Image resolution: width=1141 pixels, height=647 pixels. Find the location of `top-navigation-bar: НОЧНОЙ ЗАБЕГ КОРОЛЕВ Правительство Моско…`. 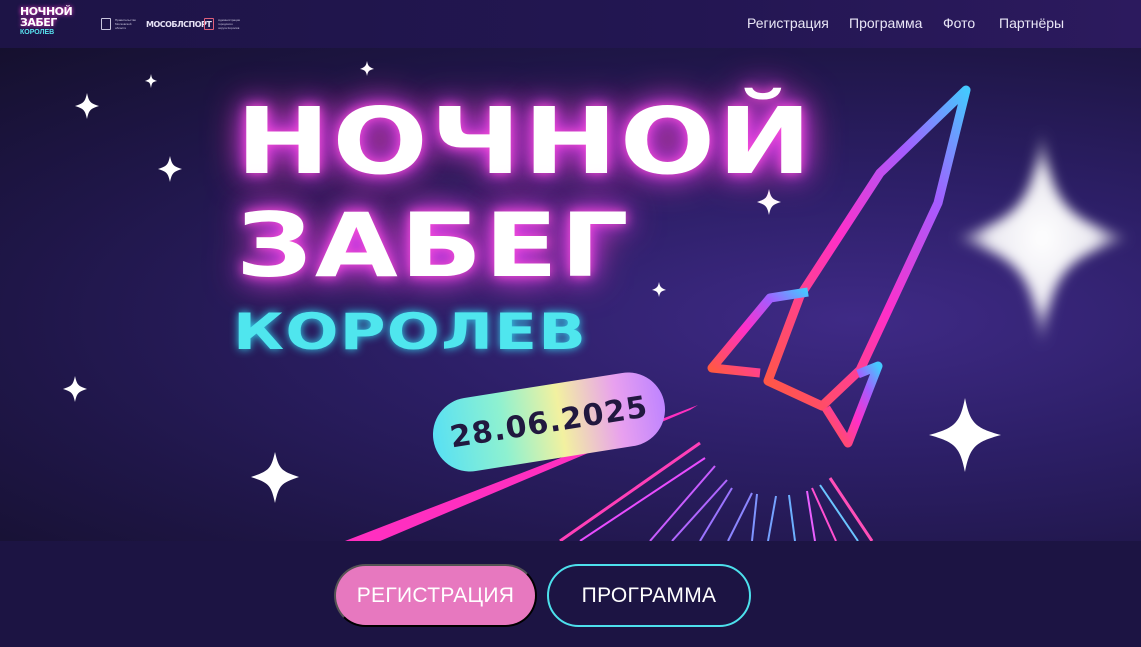

top-navigation-bar: НОЧНОЙ ЗАБЕГ КОРОЛЕВ Правительство Моско… is located at coordinates (570, 24).